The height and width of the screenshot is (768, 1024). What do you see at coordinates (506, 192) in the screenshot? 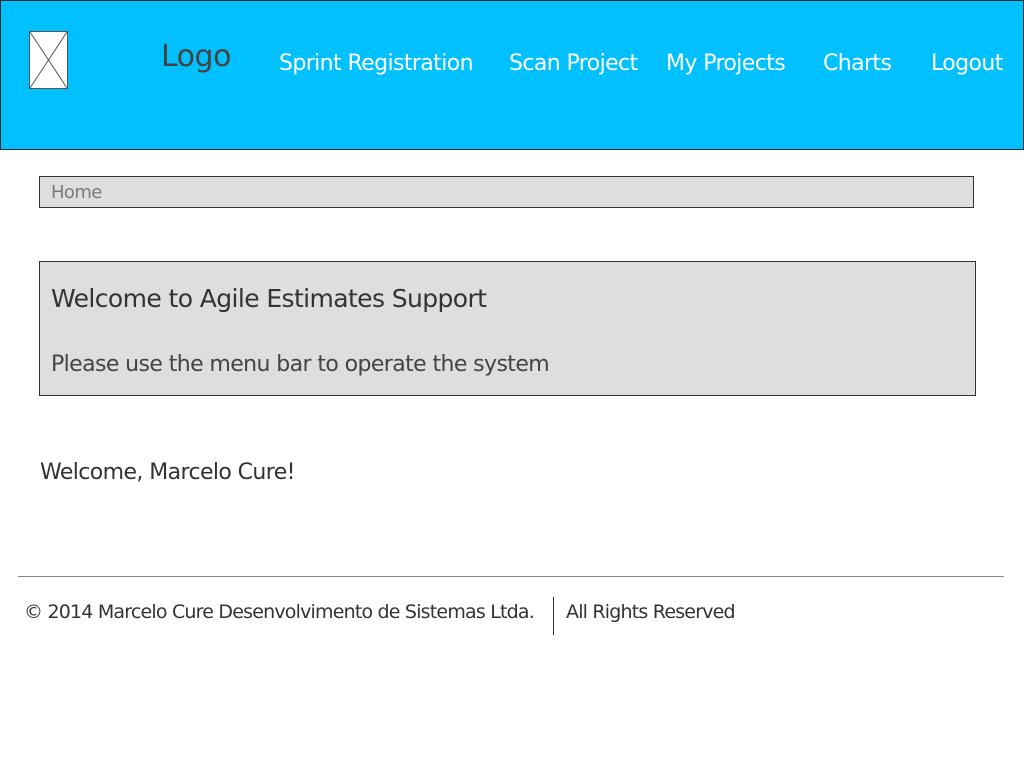
I see `breadcrumb: Home` at bounding box center [506, 192].